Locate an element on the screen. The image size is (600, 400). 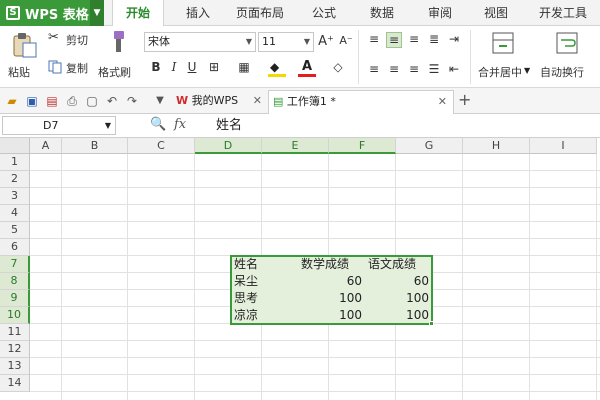
cell-f10: 100 is located at coordinates (398, 315).